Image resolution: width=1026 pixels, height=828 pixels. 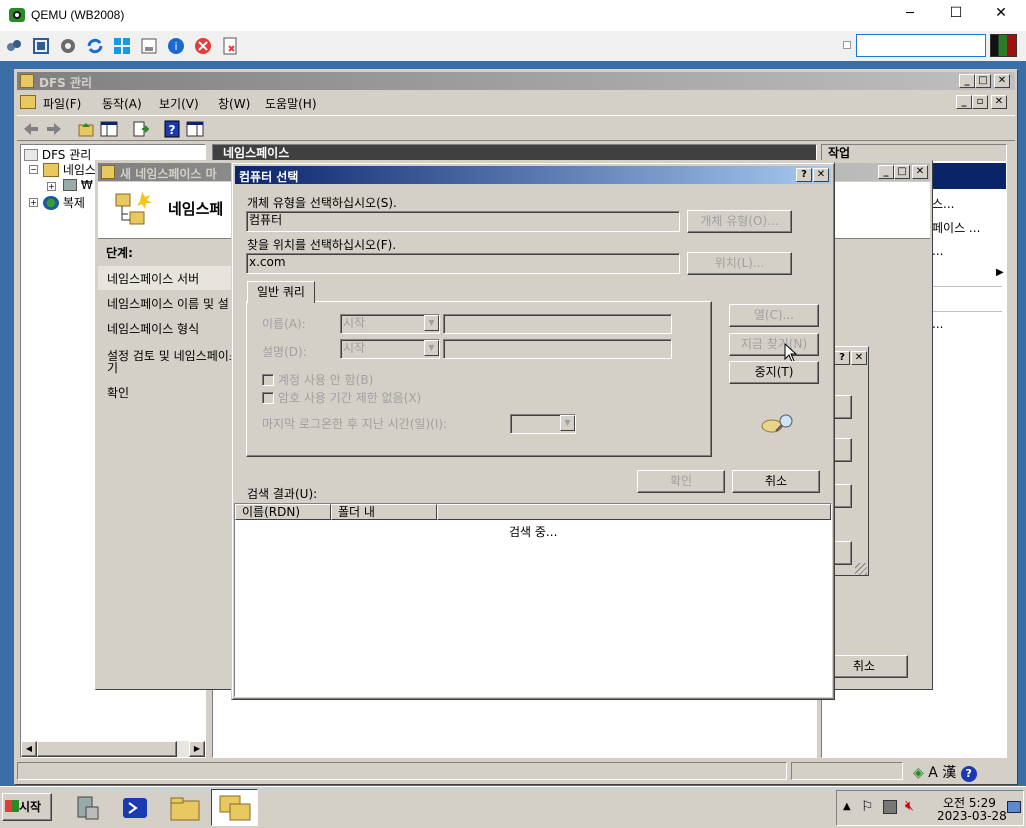 What do you see at coordinates (778, 425) in the screenshot?
I see `search-flashlight-icon` at bounding box center [778, 425].